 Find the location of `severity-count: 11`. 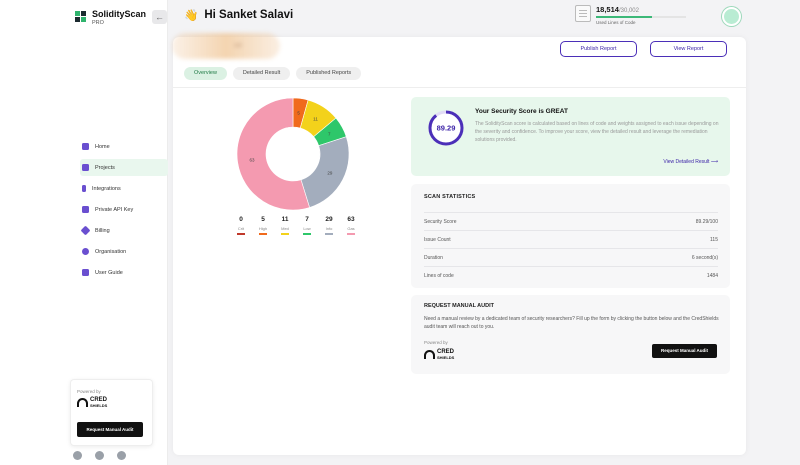

severity-count: 11 is located at coordinates (285, 219).